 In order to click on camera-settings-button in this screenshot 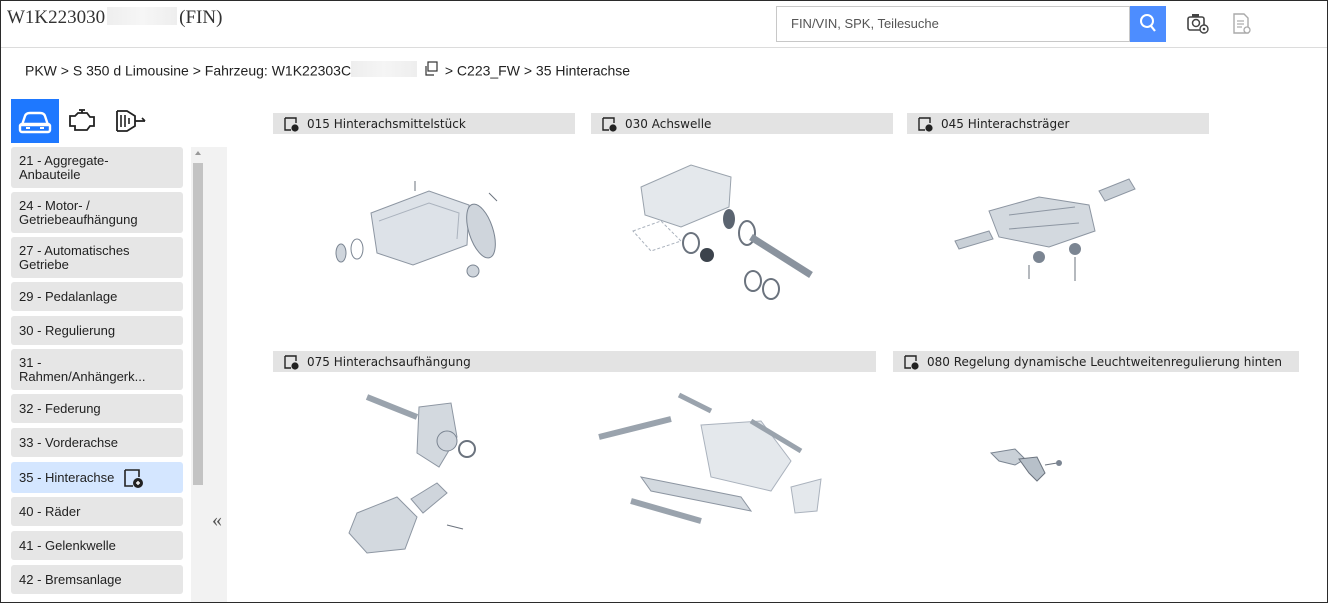, I will do `click(1198, 24)`.